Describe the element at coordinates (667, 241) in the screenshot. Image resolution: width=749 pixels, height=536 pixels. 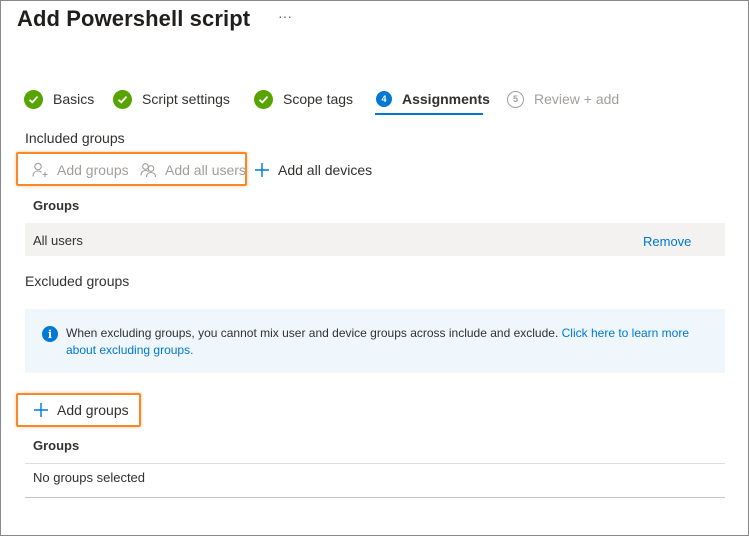
I see `remove-link: Remove` at that location.